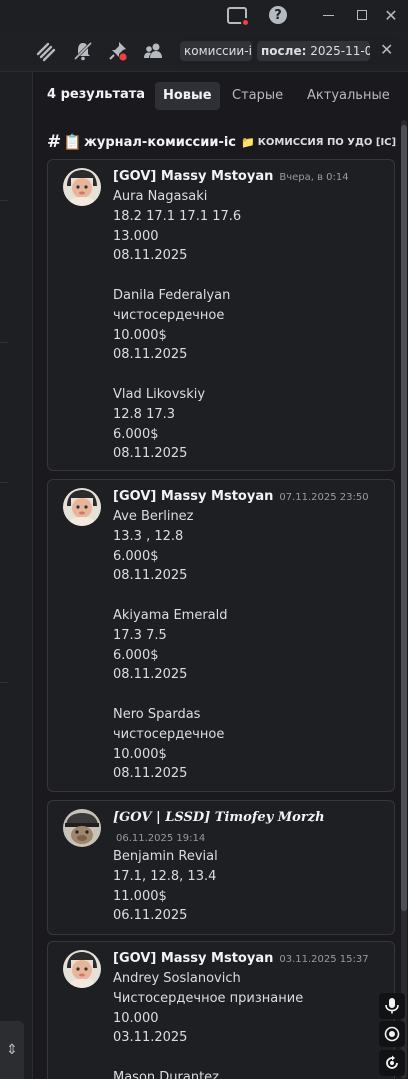 This screenshot has width=408, height=1079. What do you see at coordinates (386, 49) in the screenshot?
I see `search-clear-icon: ✕` at bounding box center [386, 49].